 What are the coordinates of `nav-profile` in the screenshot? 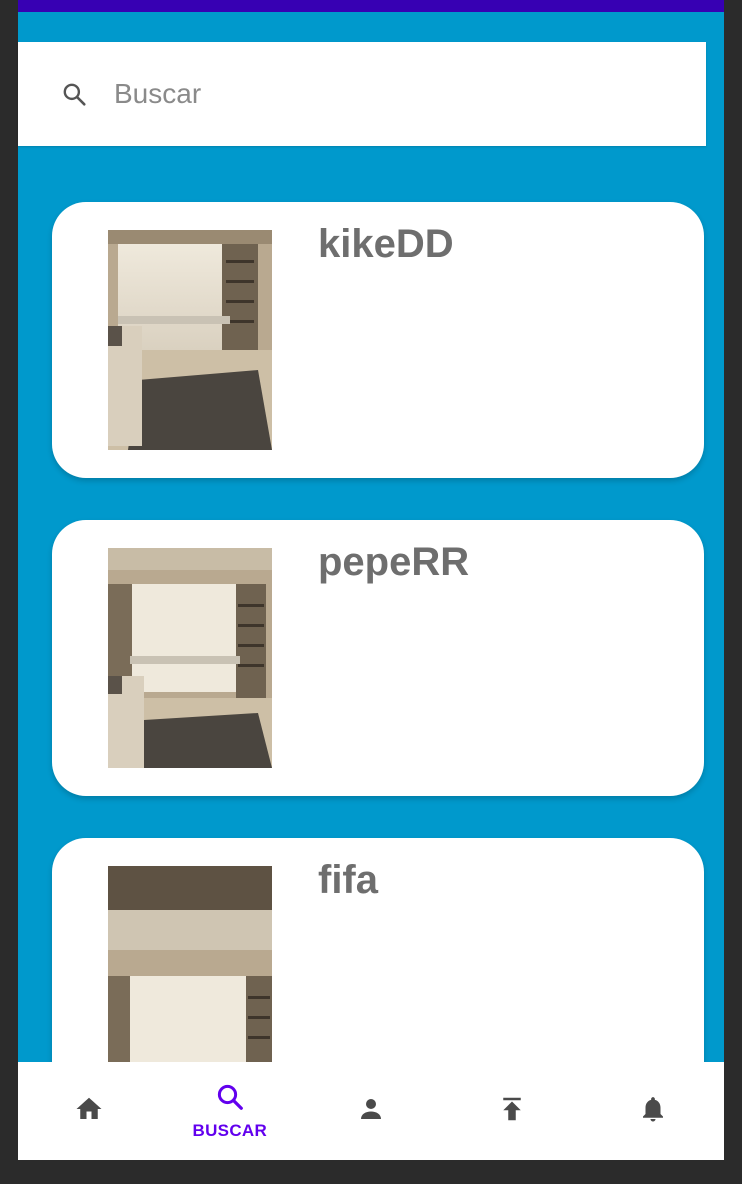 It's located at (370, 1111).